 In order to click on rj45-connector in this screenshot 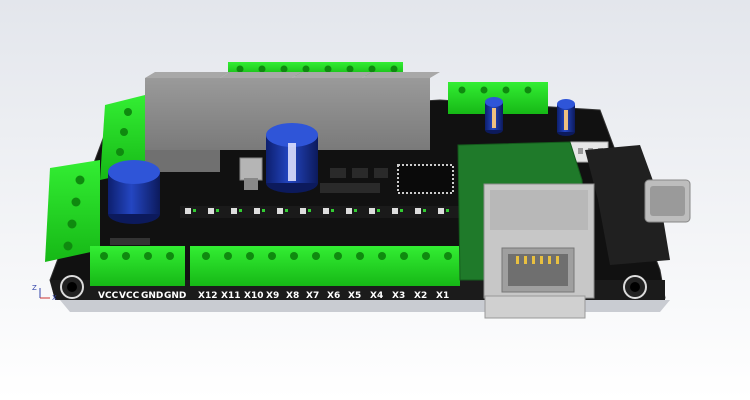, I will do `click(539, 251)`.